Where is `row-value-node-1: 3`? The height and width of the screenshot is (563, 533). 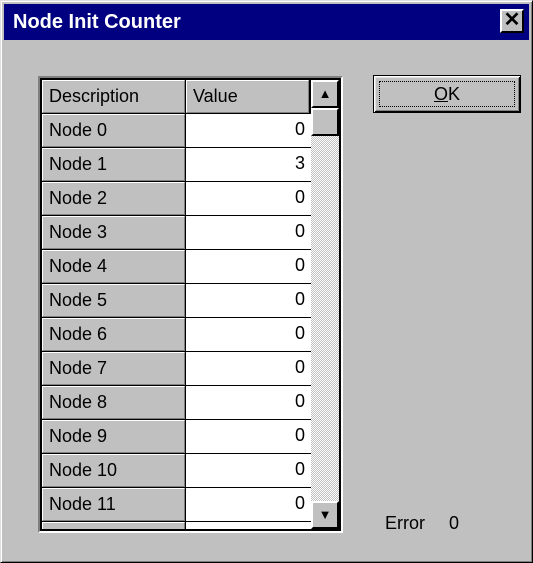
row-value-node-1: 3 is located at coordinates (248, 164).